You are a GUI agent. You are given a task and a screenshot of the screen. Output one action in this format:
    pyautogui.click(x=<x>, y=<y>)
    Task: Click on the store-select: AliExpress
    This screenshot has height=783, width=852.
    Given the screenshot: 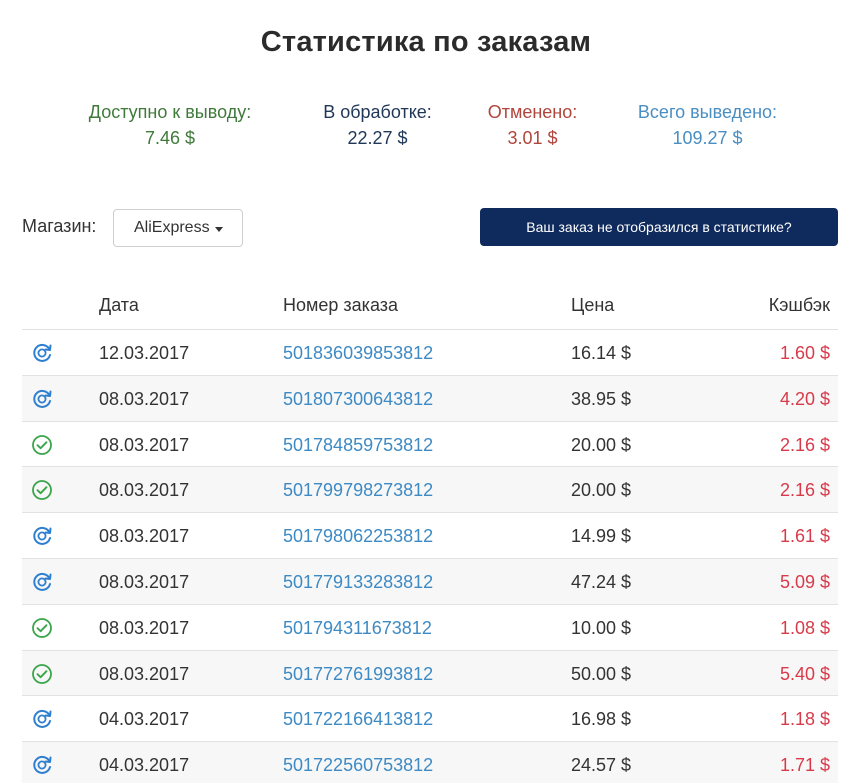 What is the action you would take?
    pyautogui.click(x=178, y=228)
    